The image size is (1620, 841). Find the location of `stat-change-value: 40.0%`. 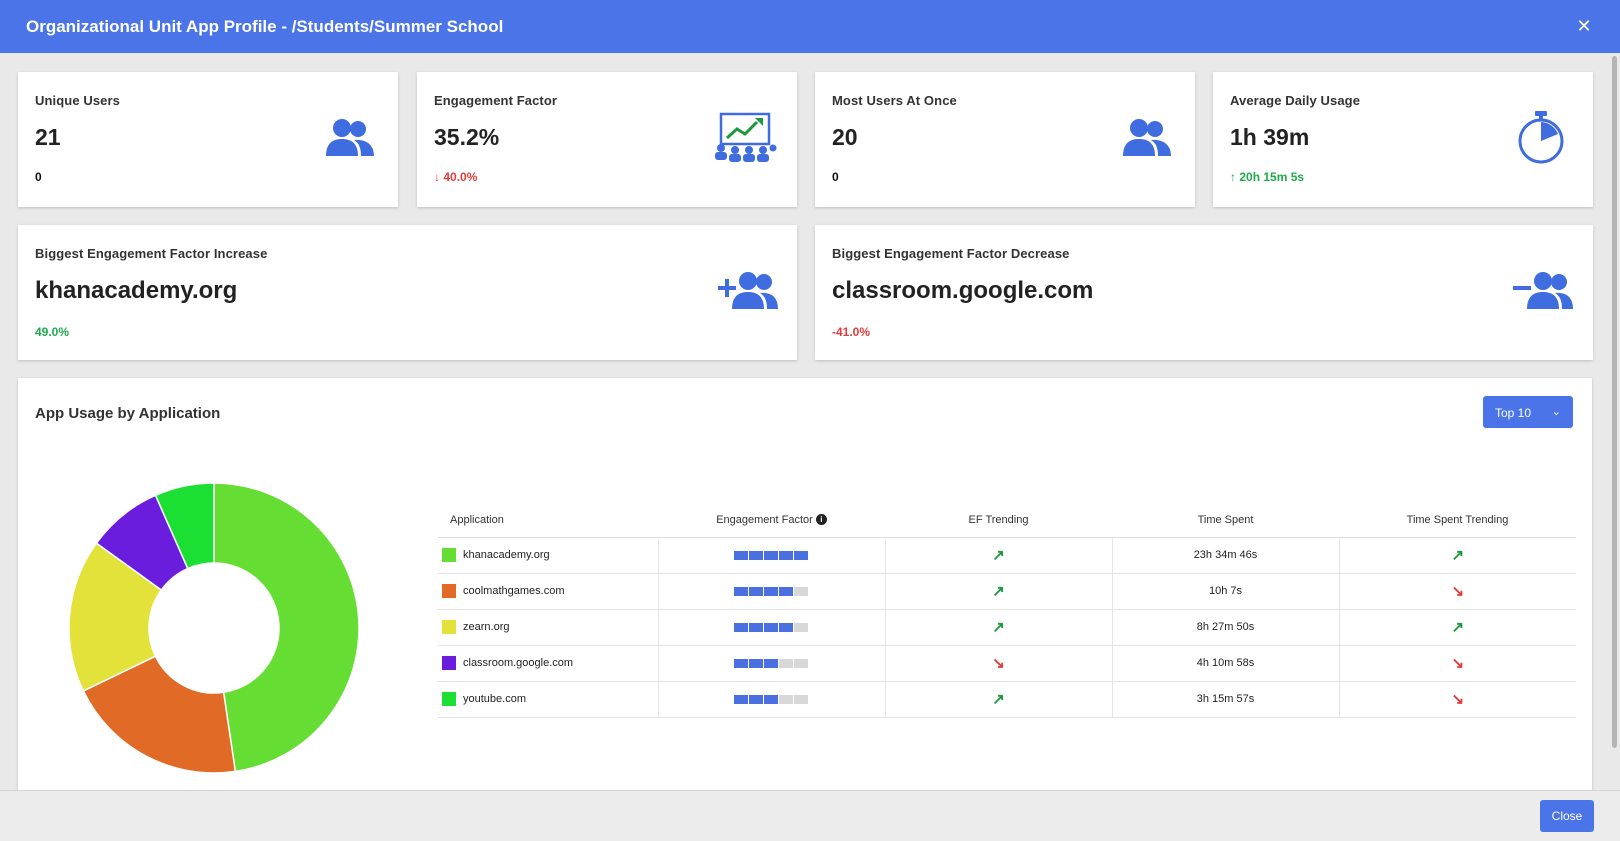

stat-change-value: 40.0% is located at coordinates (460, 177).